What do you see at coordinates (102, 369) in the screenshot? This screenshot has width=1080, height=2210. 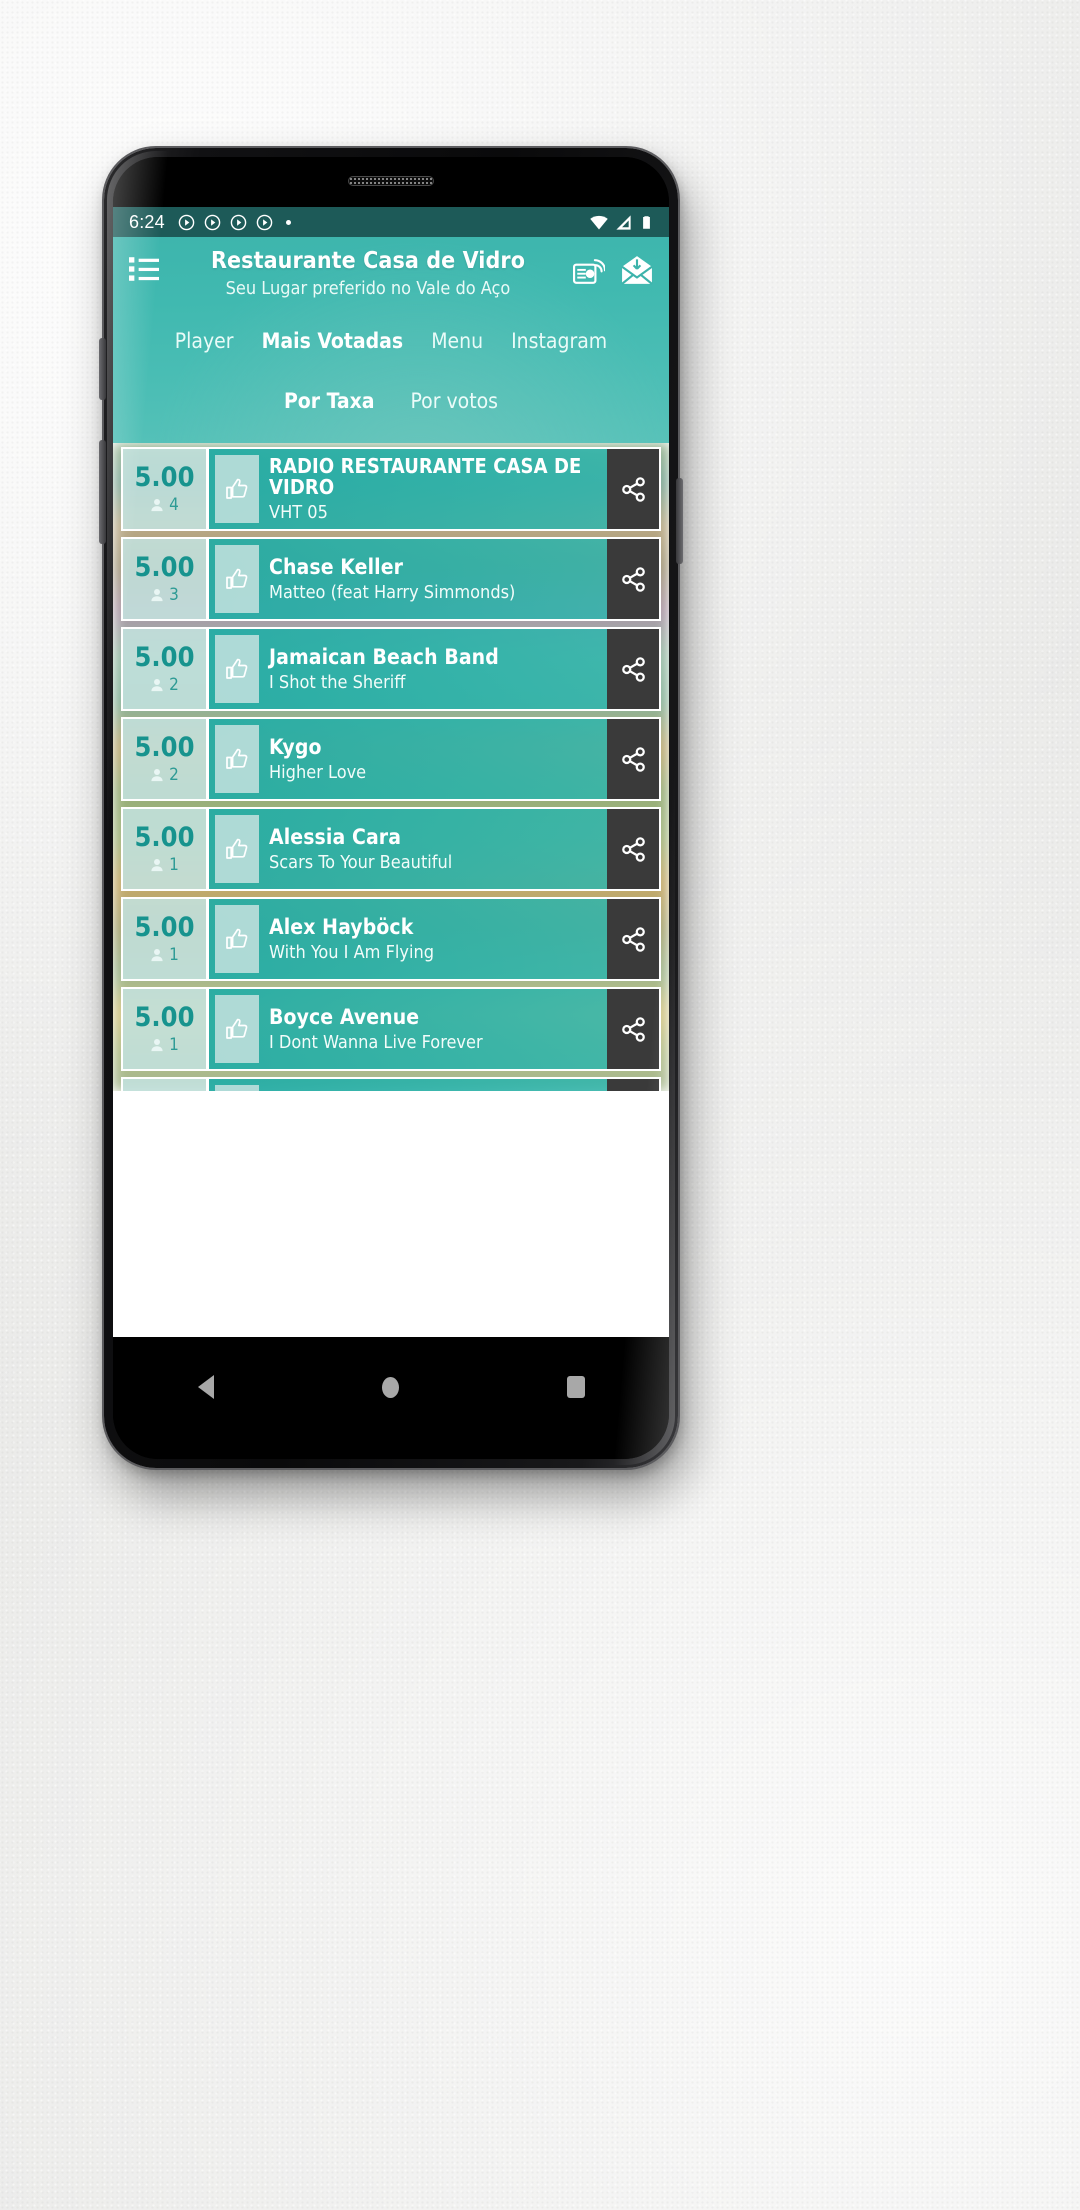 I see `bixby-button` at bounding box center [102, 369].